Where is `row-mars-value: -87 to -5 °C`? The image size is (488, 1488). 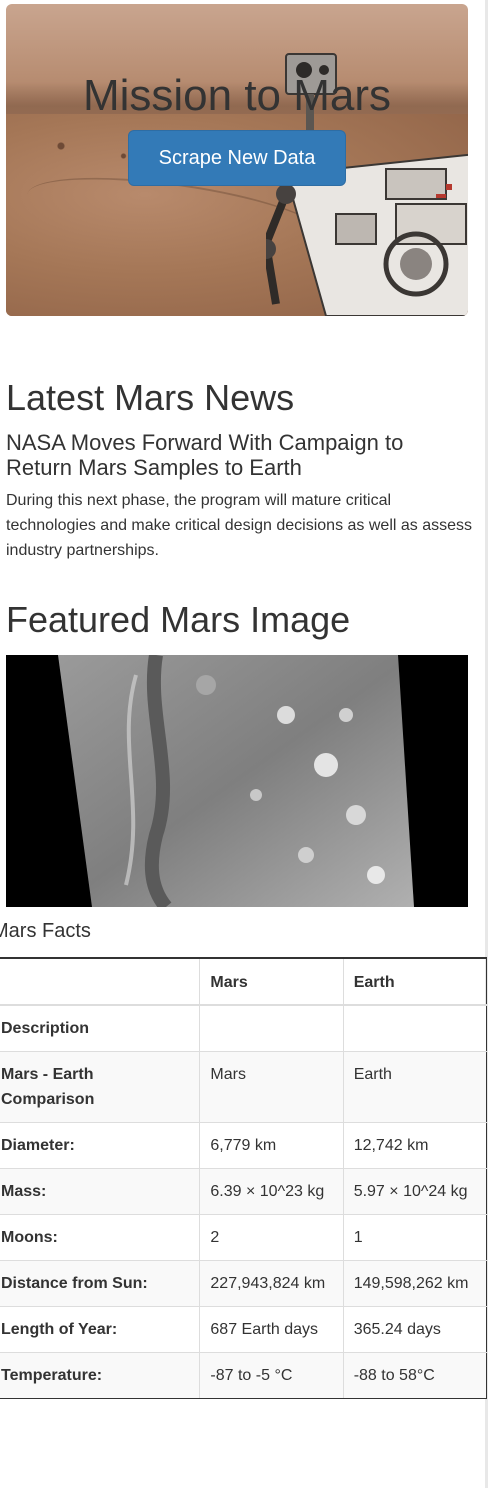 row-mars-value: -87 to -5 °C is located at coordinates (271, 1375).